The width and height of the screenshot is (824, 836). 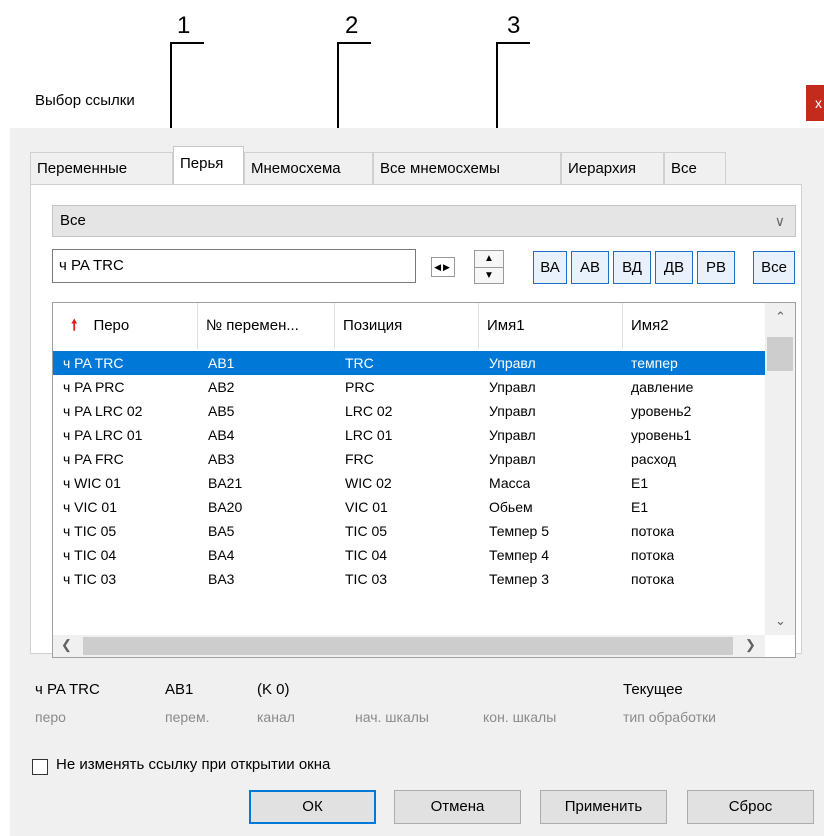 I want to click on scope-button-va: ВА, so click(x=550, y=267).